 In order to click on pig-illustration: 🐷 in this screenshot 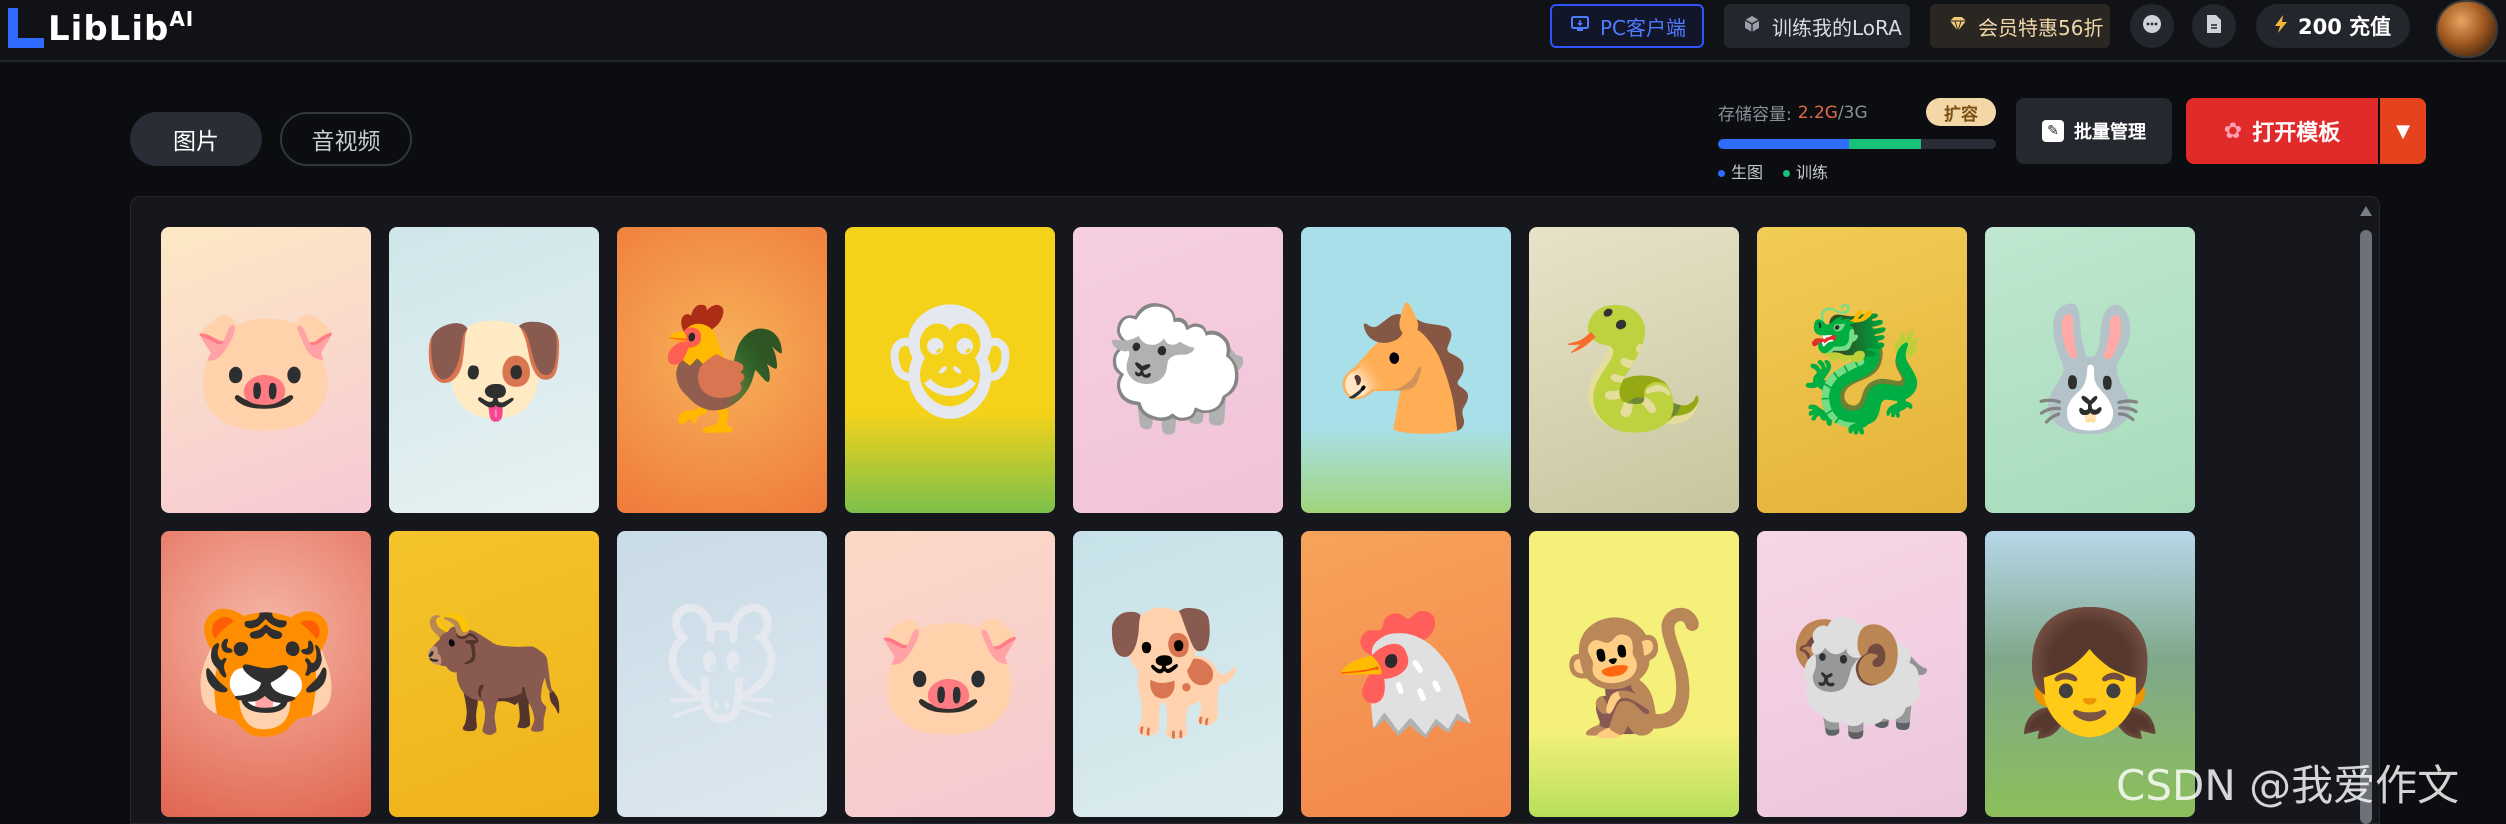, I will do `click(266, 369)`.